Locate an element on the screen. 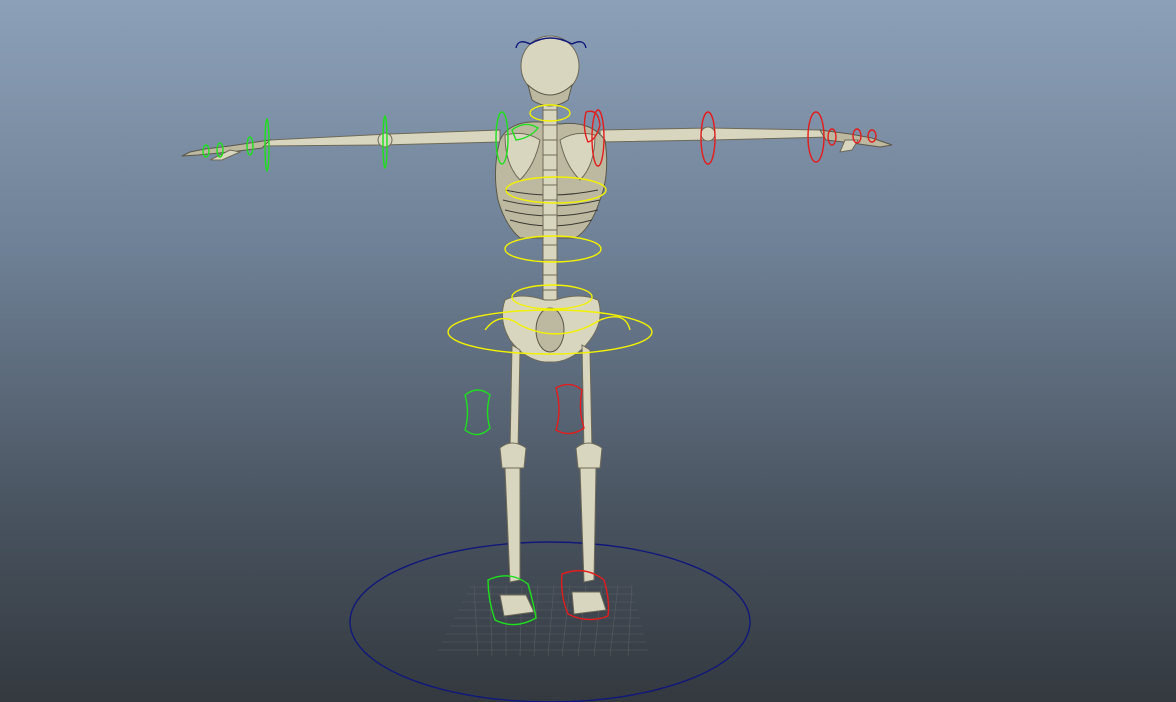  left-arm is located at coordinates (341, 145).